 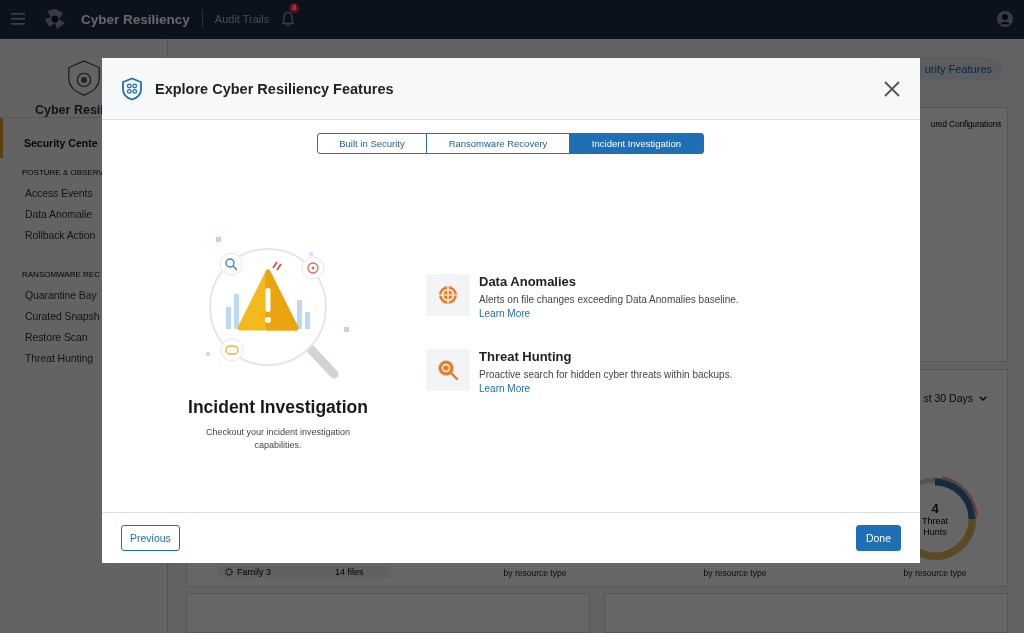 What do you see at coordinates (254, 572) in the screenshot?
I see `table-cell-text: Family 3` at bounding box center [254, 572].